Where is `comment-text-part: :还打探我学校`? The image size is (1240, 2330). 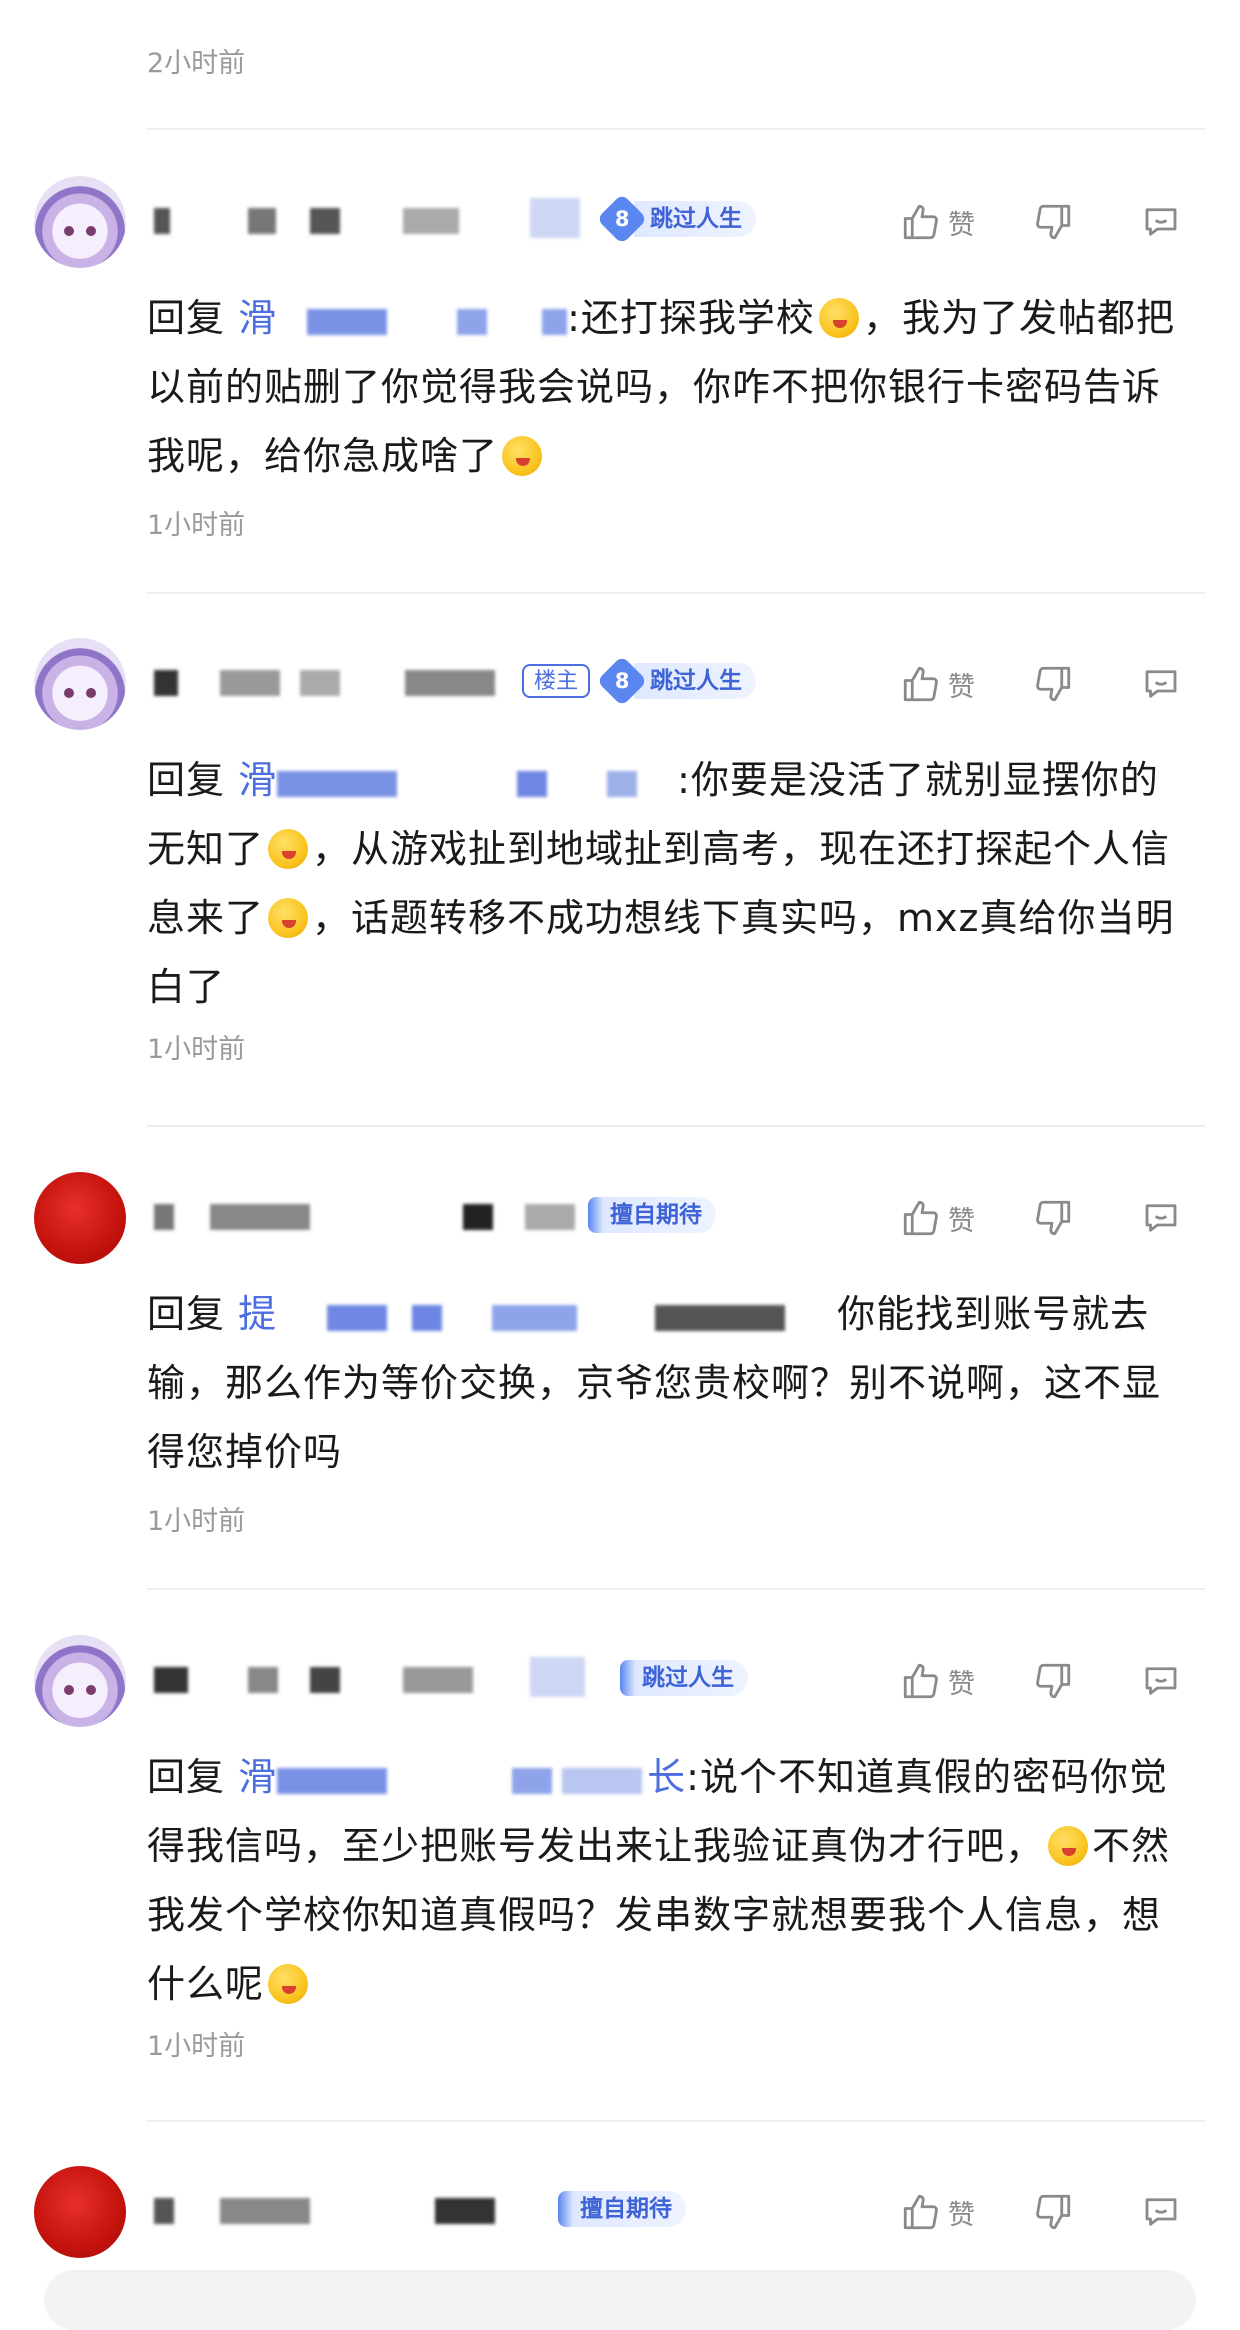 comment-text-part: :还打探我学校 is located at coordinates (691, 318).